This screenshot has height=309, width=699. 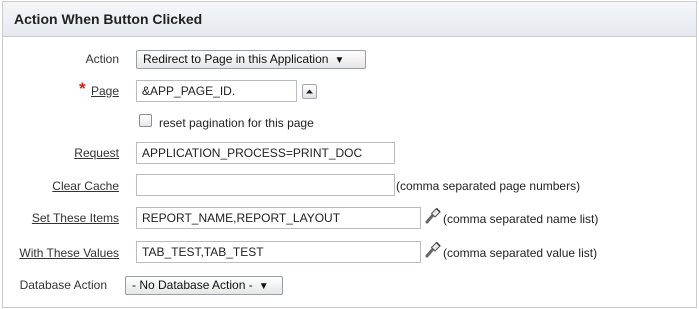 What do you see at coordinates (278, 252) in the screenshot?
I see `with-values-input: TAB_TEST,TAB_TEST` at bounding box center [278, 252].